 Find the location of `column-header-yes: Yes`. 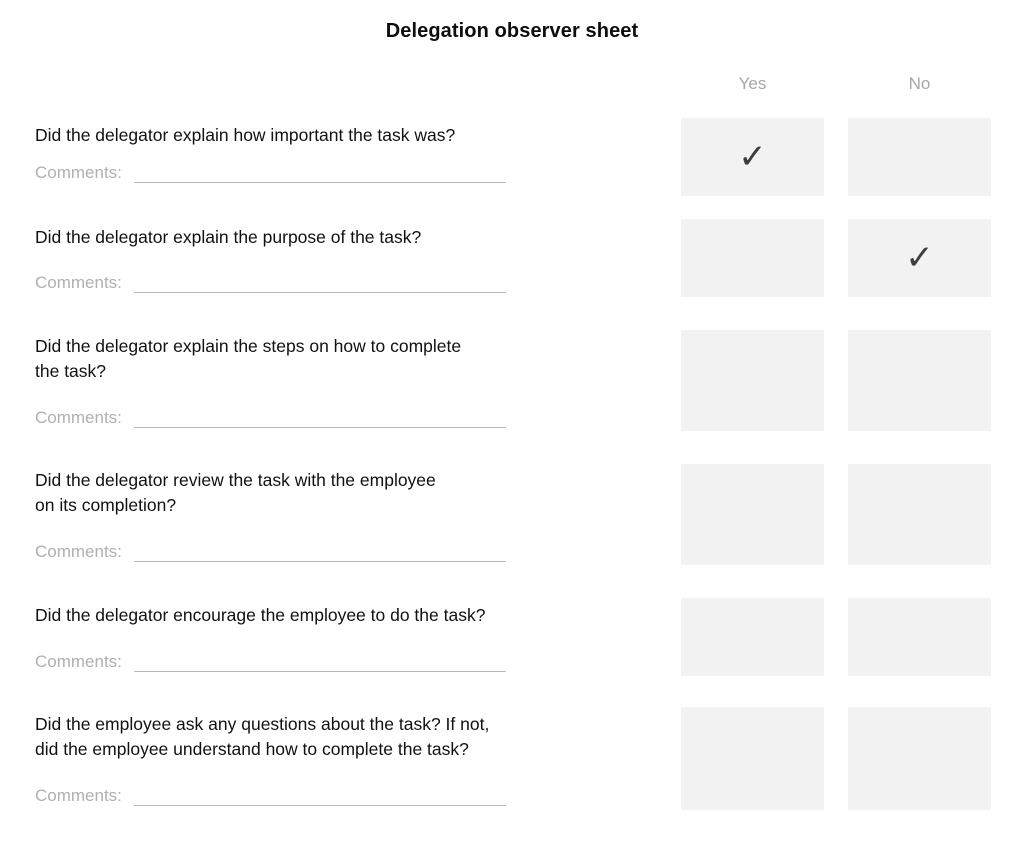

column-header-yes: Yes is located at coordinates (752, 83).